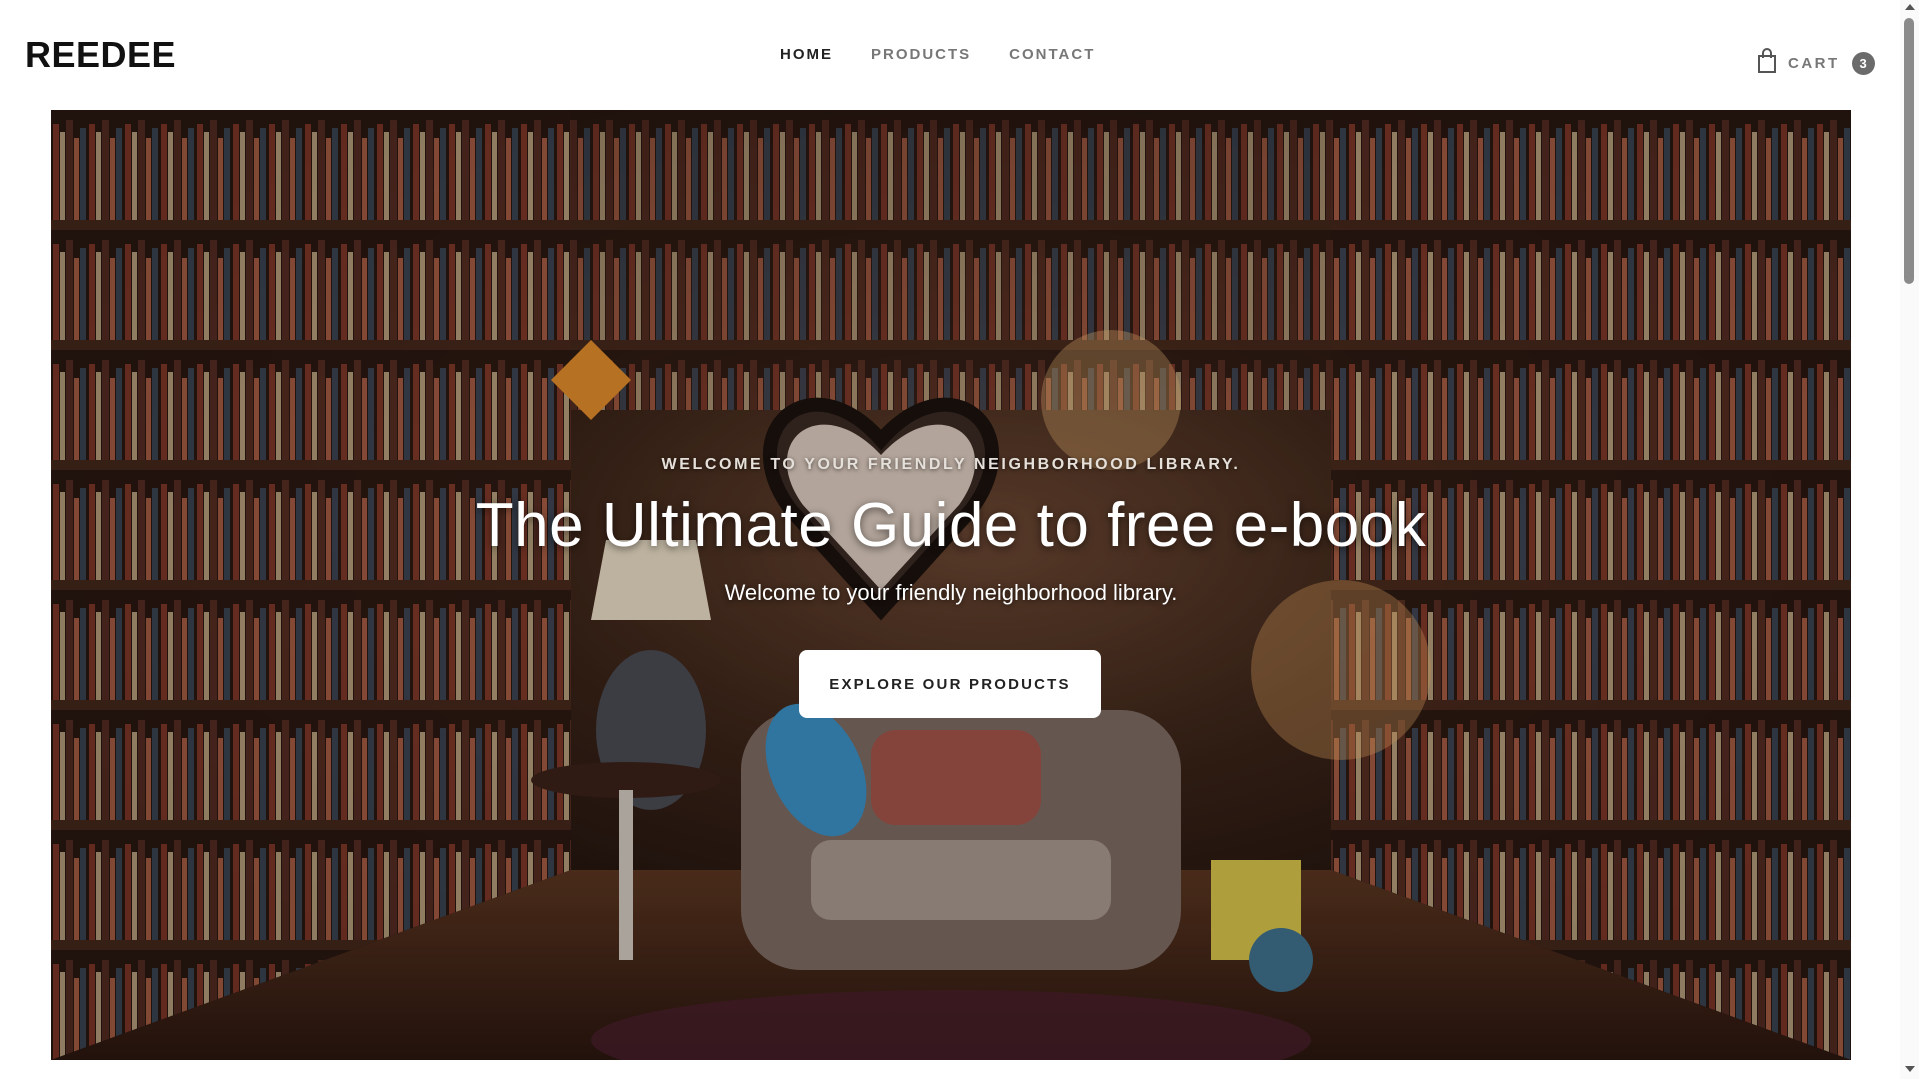  Describe the element at coordinates (806, 54) in the screenshot. I see `nav-home-link: HOME` at that location.